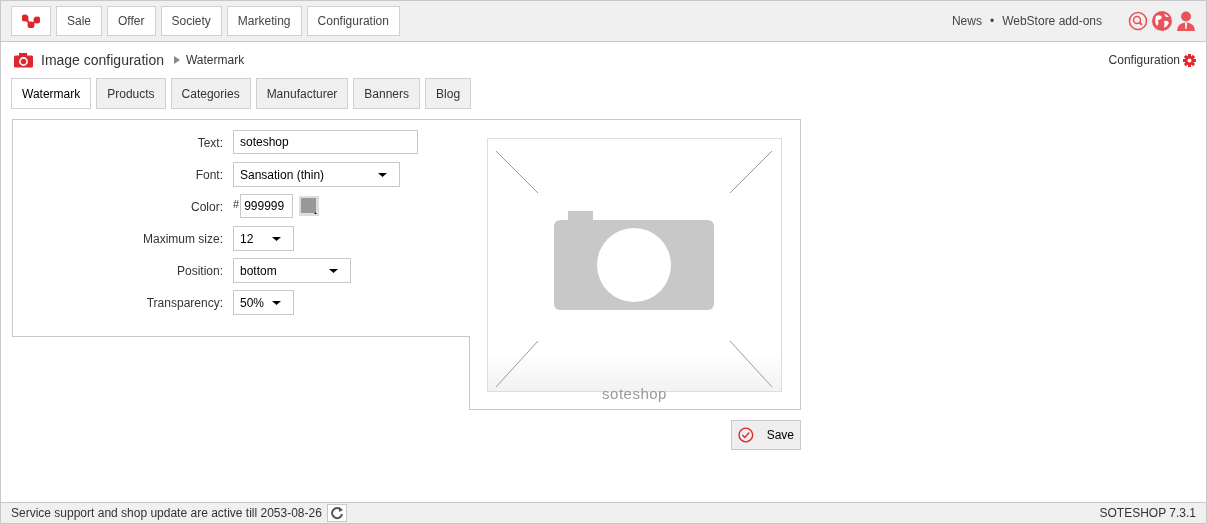 This screenshot has width=1207, height=524. Describe the element at coordinates (263, 238) in the screenshot. I see `dropdown: 12` at that location.